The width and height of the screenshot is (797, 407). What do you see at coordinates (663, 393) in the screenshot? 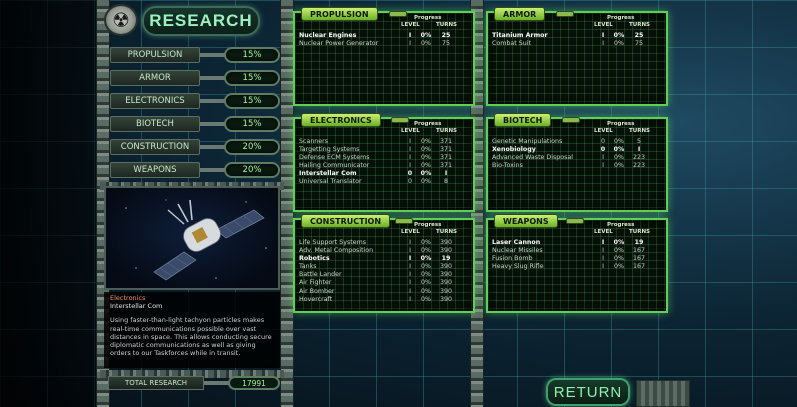
I see `mechanical-decoration` at bounding box center [663, 393].